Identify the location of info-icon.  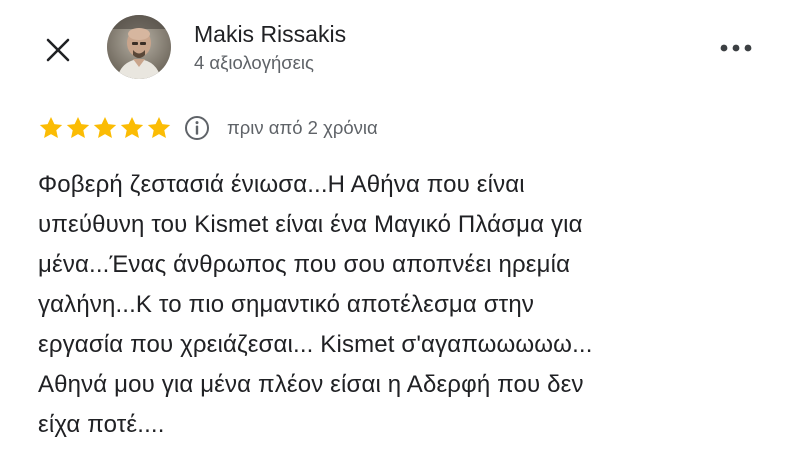
(197, 128).